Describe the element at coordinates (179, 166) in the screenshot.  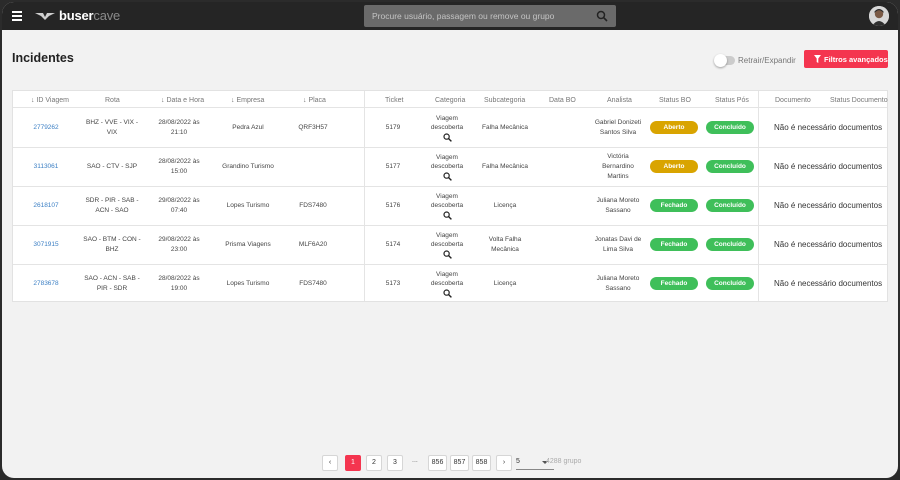
I see `datetime-cell: 28/08/2022 às 15:00` at that location.